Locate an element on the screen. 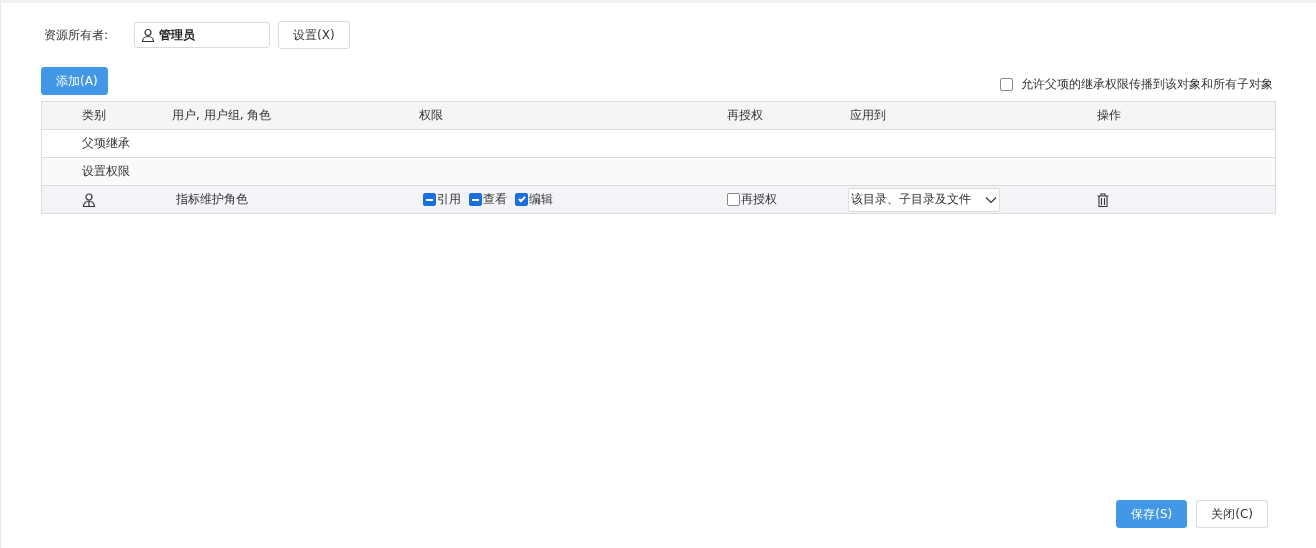  propagate-checkbox is located at coordinates (1006, 84).